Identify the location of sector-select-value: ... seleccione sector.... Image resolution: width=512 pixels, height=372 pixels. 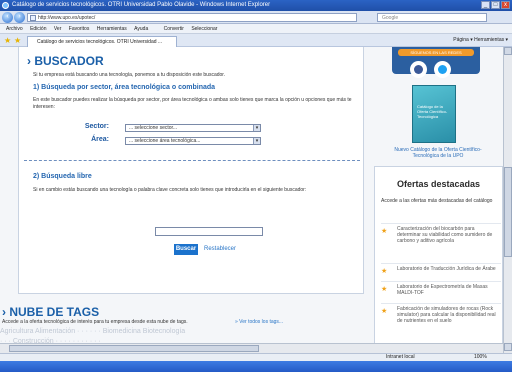
(153, 128).